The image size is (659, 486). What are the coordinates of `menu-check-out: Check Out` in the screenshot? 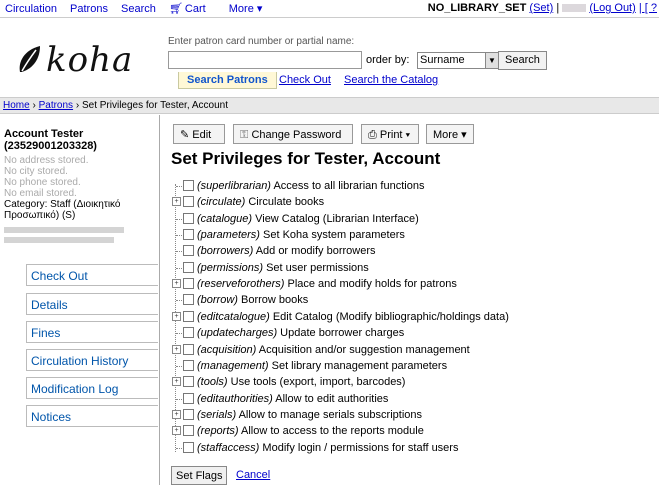 It's located at (92, 275).